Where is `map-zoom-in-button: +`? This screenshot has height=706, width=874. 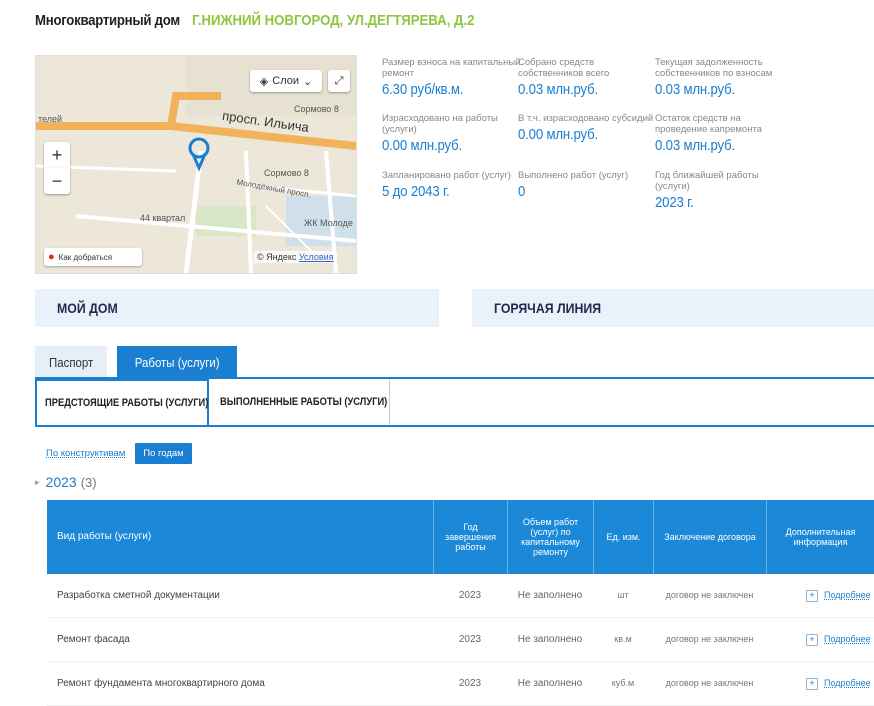 map-zoom-in-button: + is located at coordinates (57, 155).